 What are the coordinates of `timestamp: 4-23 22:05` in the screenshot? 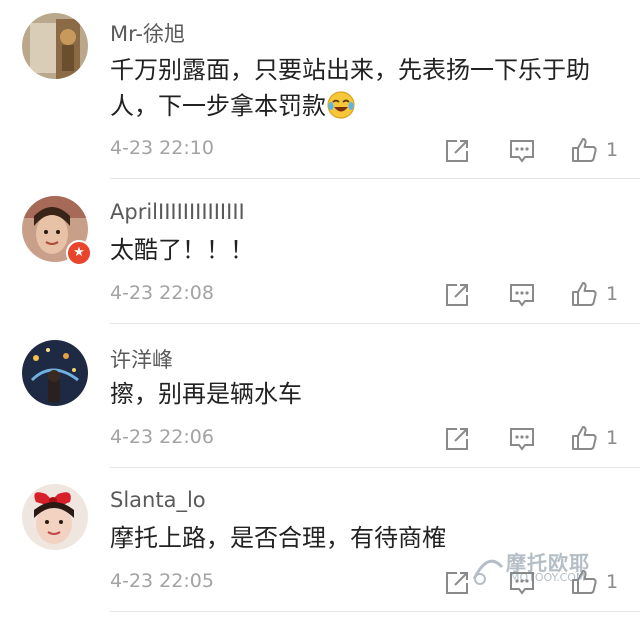 It's located at (162, 581).